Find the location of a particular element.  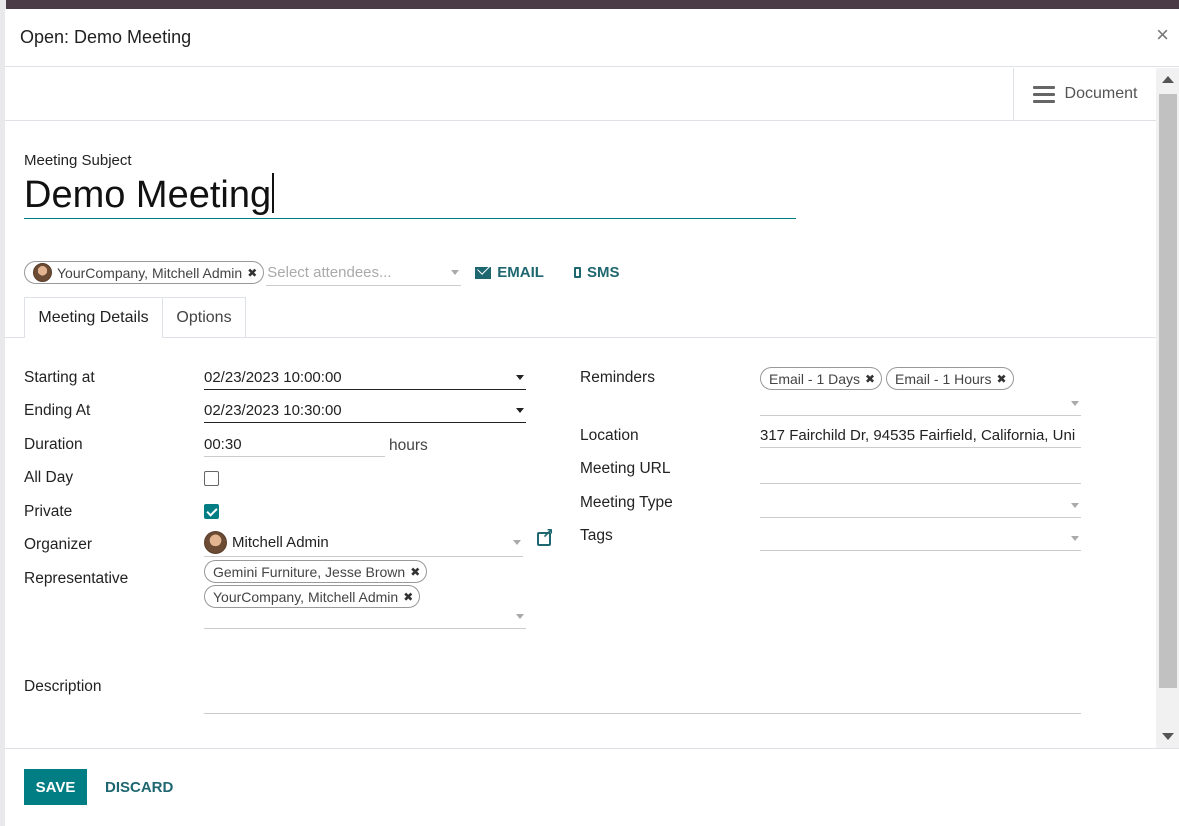

description-input is located at coordinates (642, 701).